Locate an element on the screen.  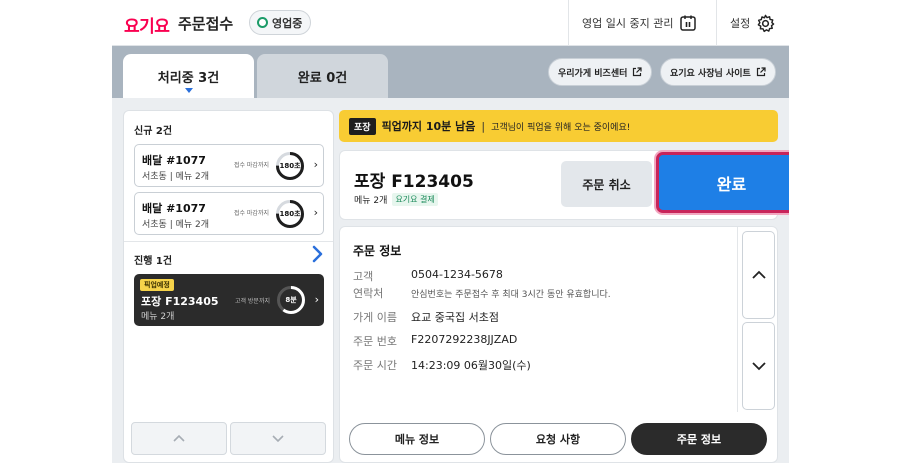
contact-label: 고객 is located at coordinates (363, 276).